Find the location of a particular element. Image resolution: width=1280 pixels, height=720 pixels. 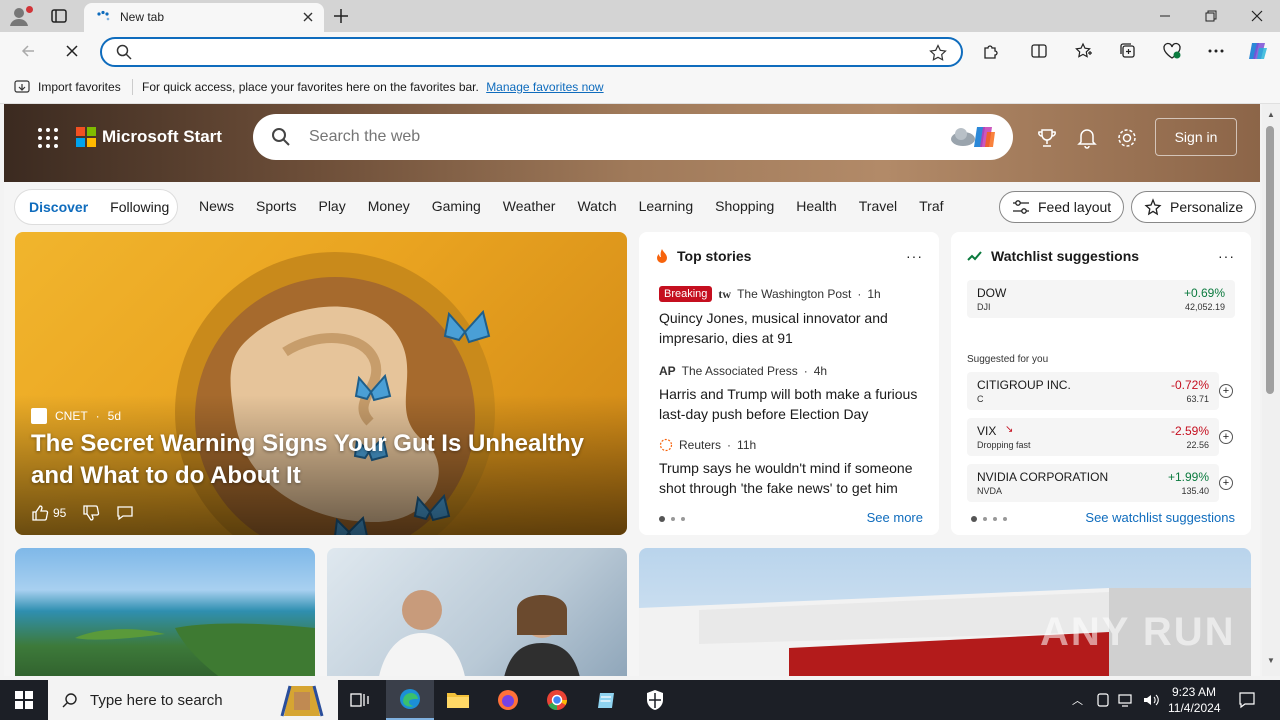

nav-item-travel: Travel is located at coordinates (878, 206).